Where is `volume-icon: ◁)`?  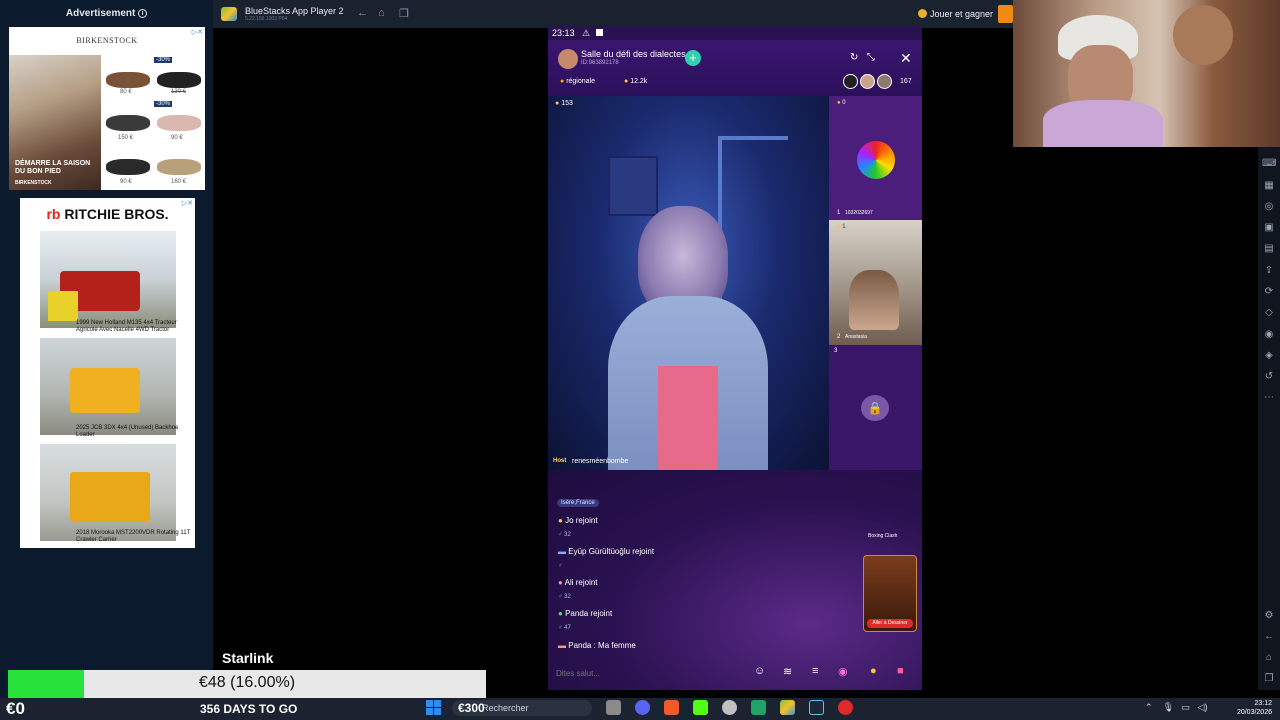 volume-icon: ◁) is located at coordinates (1203, 707).